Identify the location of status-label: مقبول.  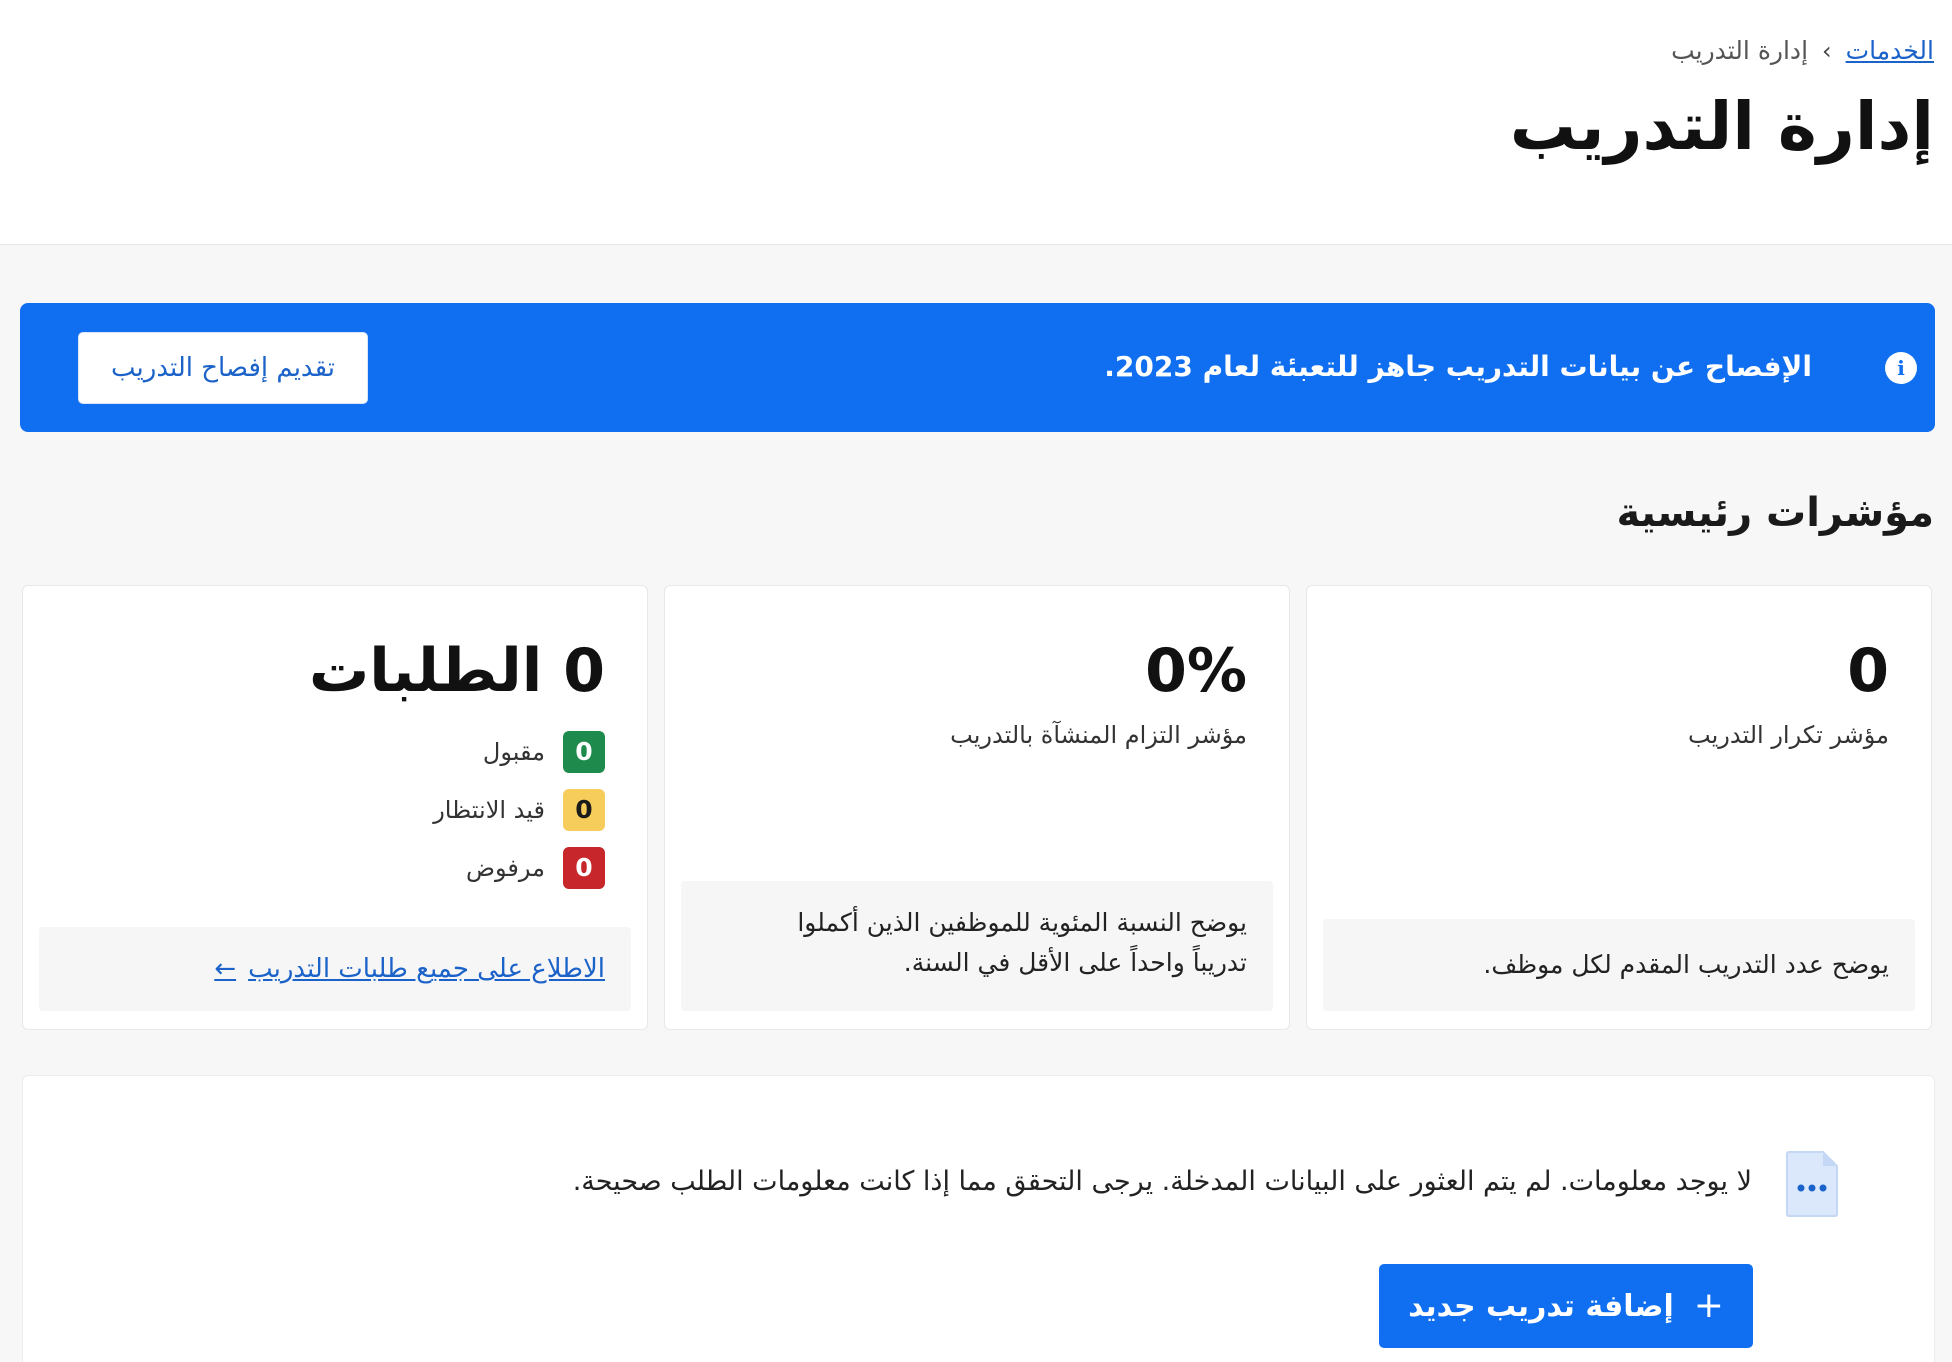
(513, 752).